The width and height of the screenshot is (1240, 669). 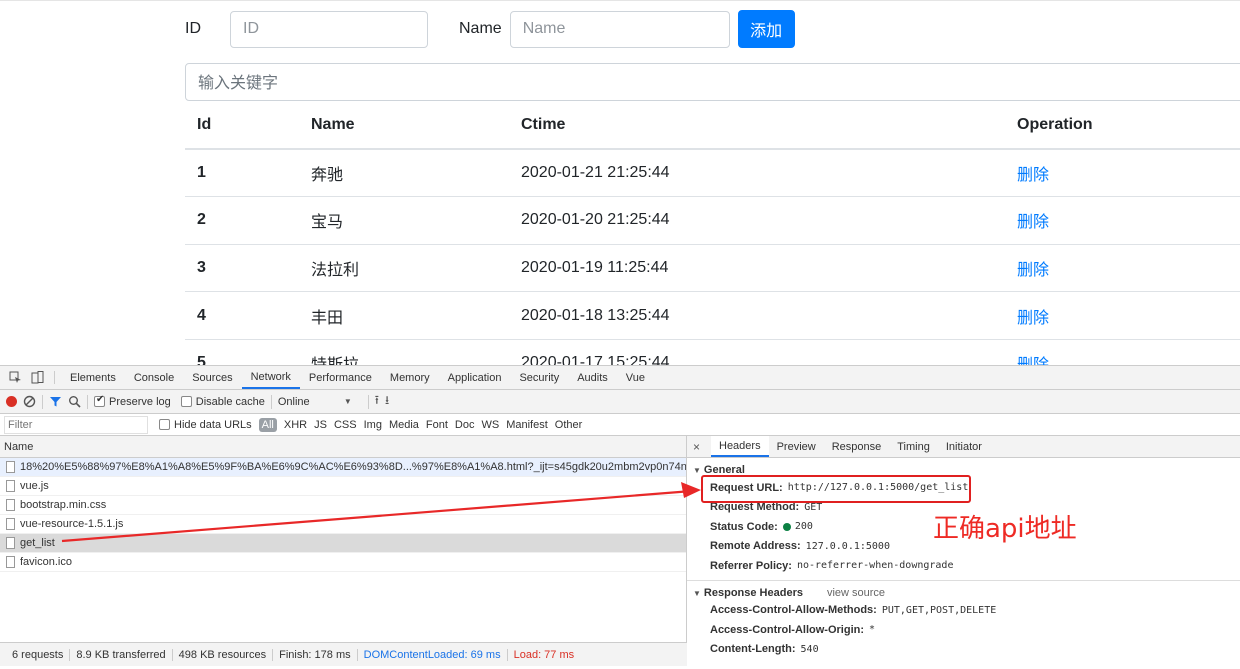 I want to click on status-transferred: 8.9 KB transferred, so click(x=121, y=654).